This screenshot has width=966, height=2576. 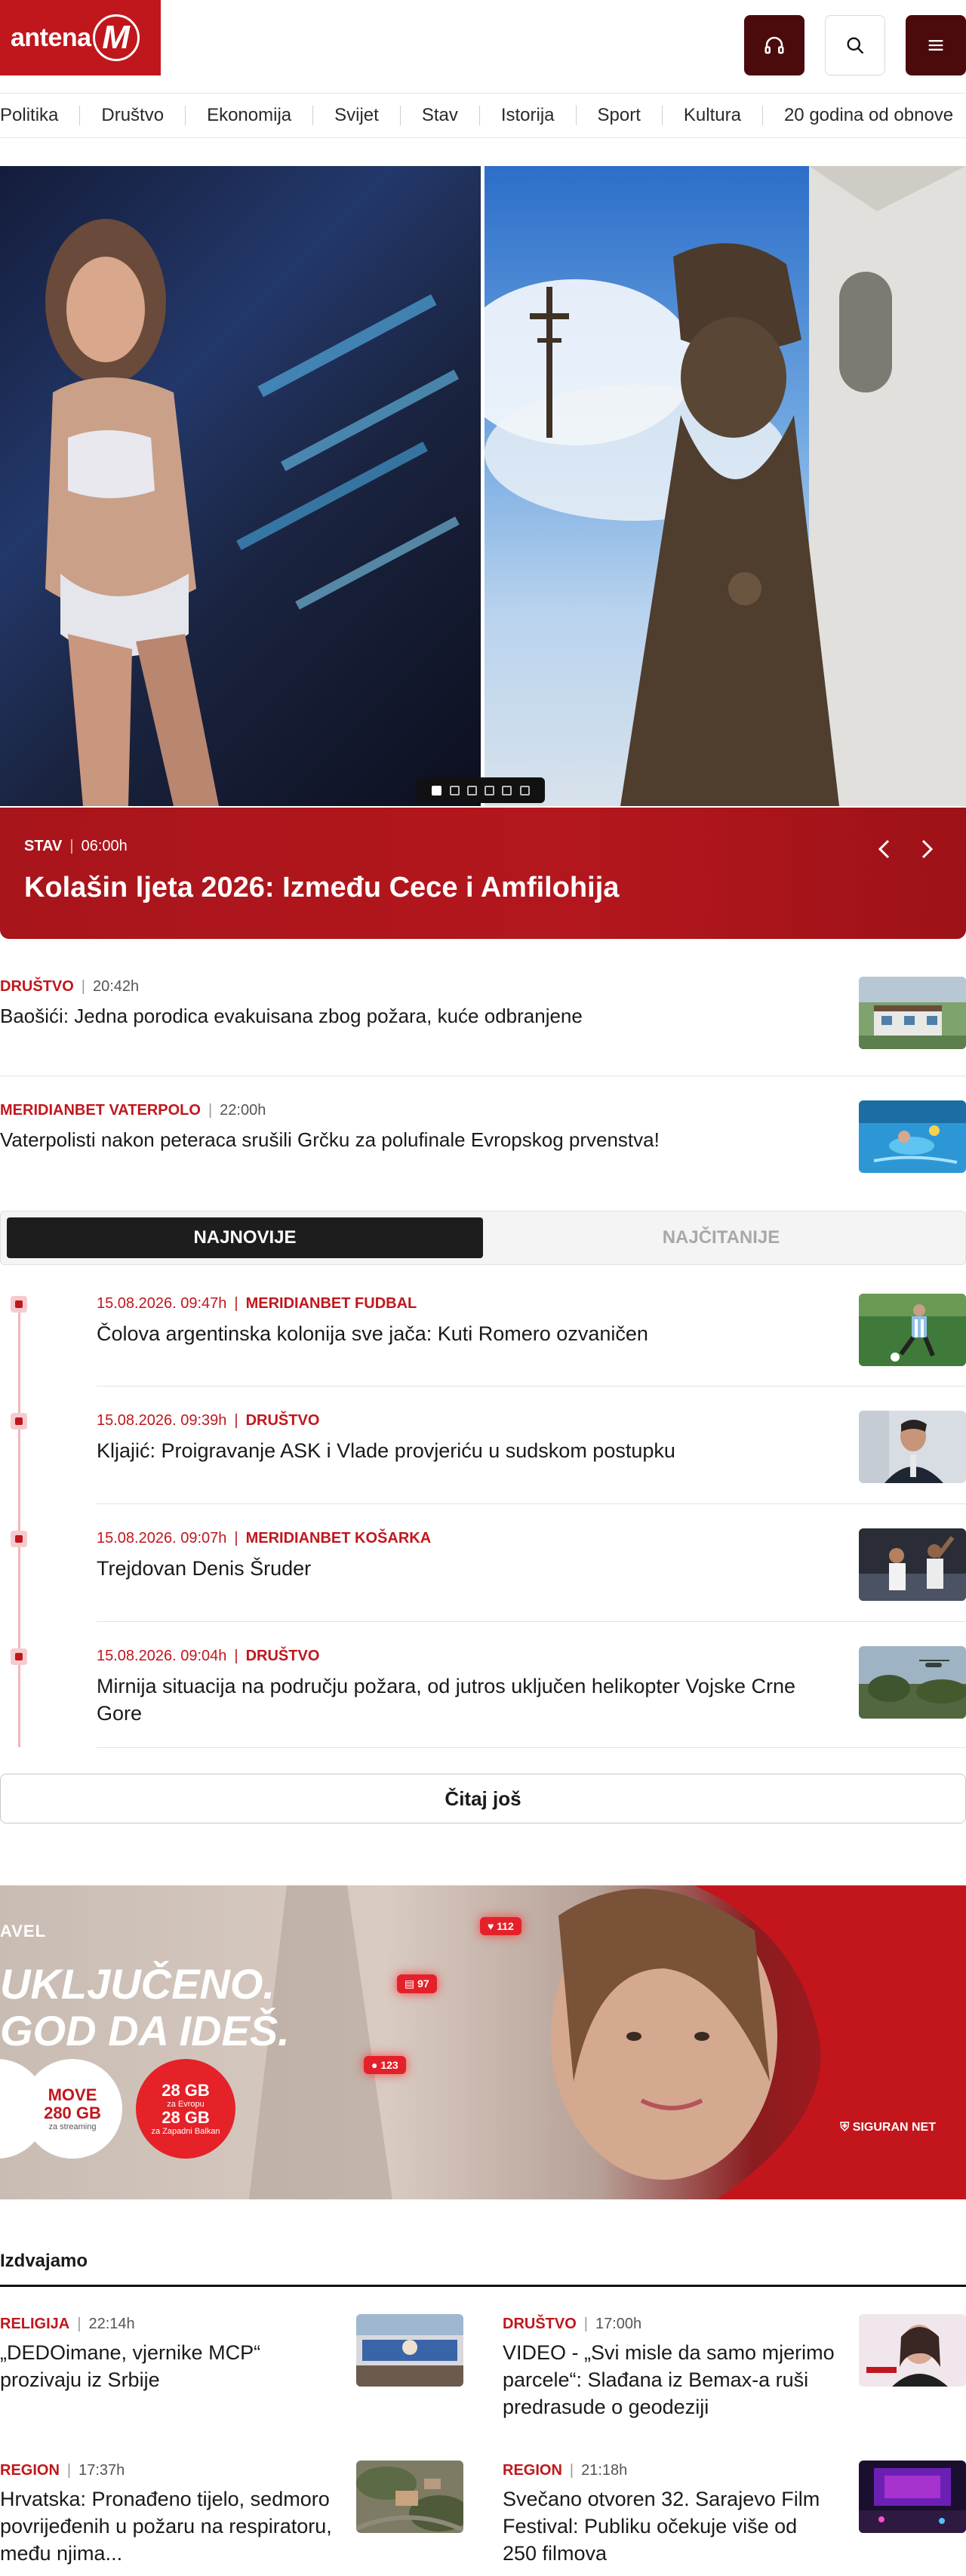 What do you see at coordinates (713, 115) in the screenshot?
I see `nav-item-kultura: Kultura` at bounding box center [713, 115].